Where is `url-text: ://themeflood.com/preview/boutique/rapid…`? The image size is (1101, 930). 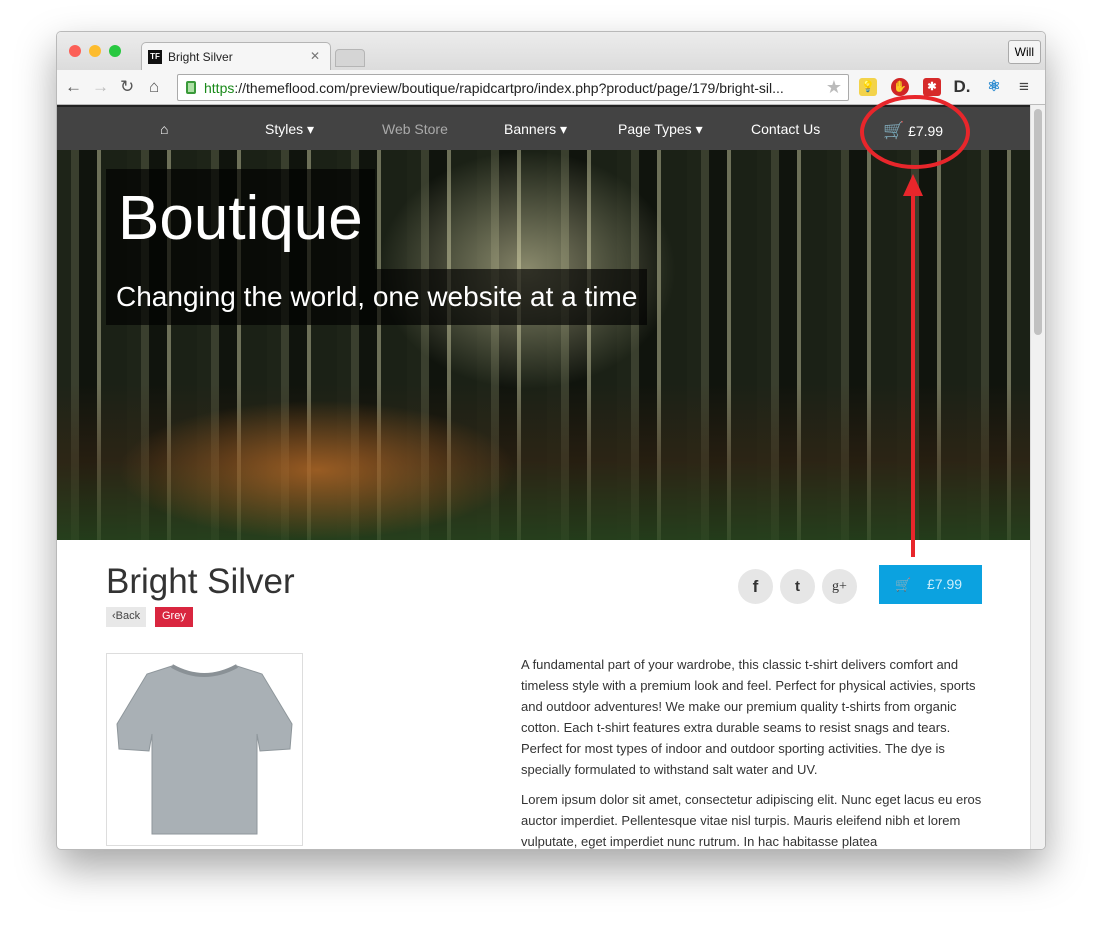 url-text: ://themeflood.com/preview/boutique/rapid… is located at coordinates (509, 88).